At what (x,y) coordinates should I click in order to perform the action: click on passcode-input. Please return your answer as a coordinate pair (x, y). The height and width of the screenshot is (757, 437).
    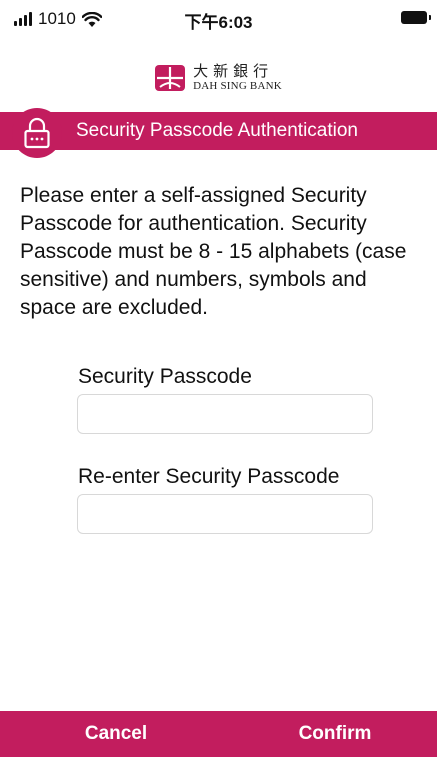
    Looking at the image, I should click on (225, 414).